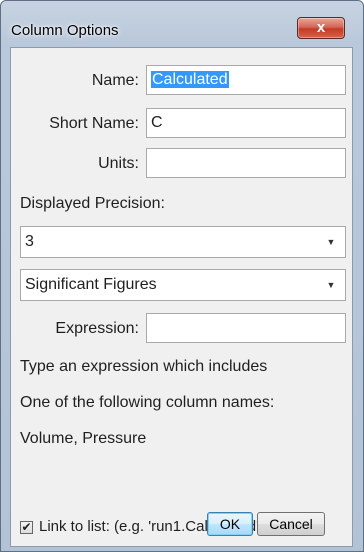 This screenshot has height=552, width=364. I want to click on link-to-list-checkbox: ✔, so click(26, 527).